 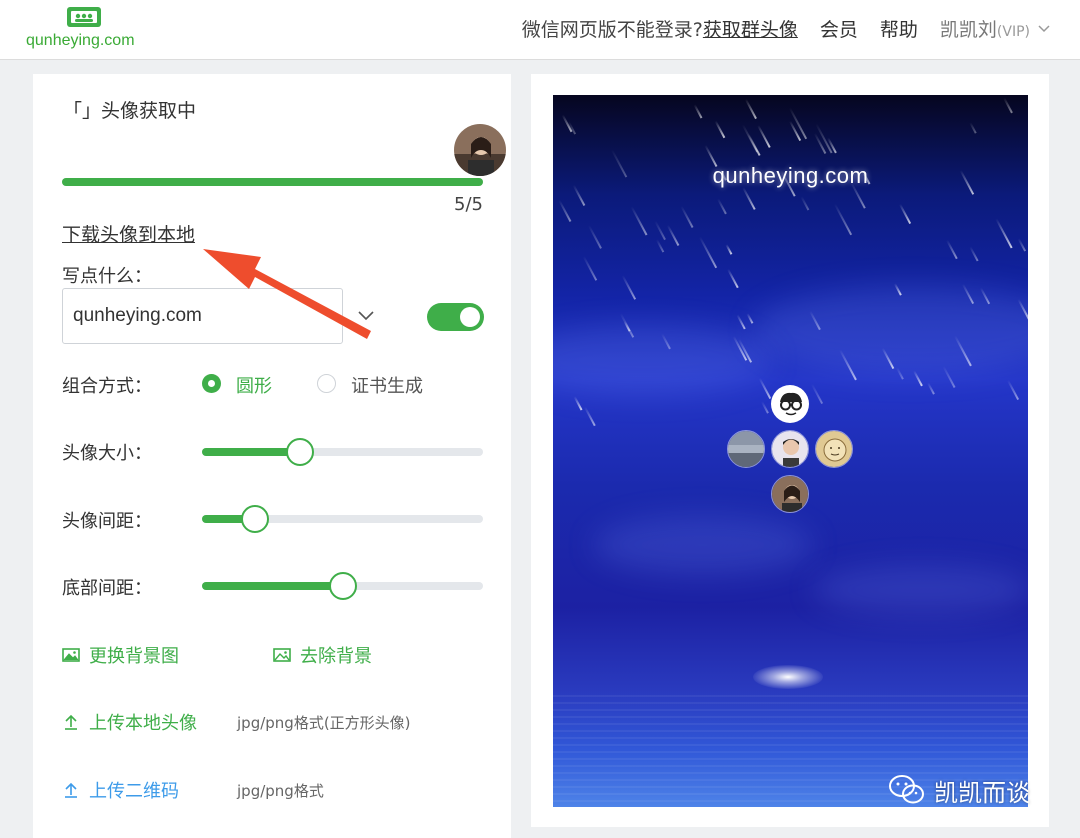 I want to click on bottom-spacing-label: 底部间距：, so click(x=107, y=588).